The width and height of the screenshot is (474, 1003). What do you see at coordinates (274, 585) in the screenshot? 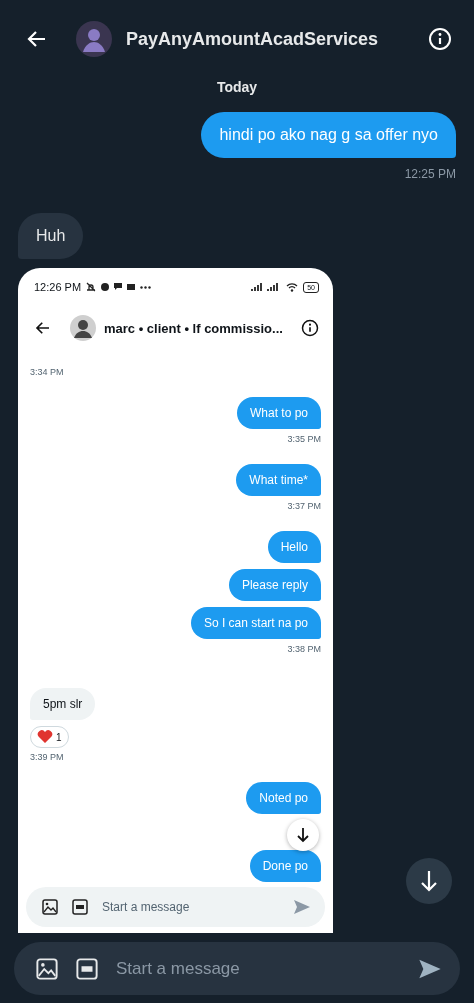
I see `message-bubble: Please reply` at bounding box center [274, 585].